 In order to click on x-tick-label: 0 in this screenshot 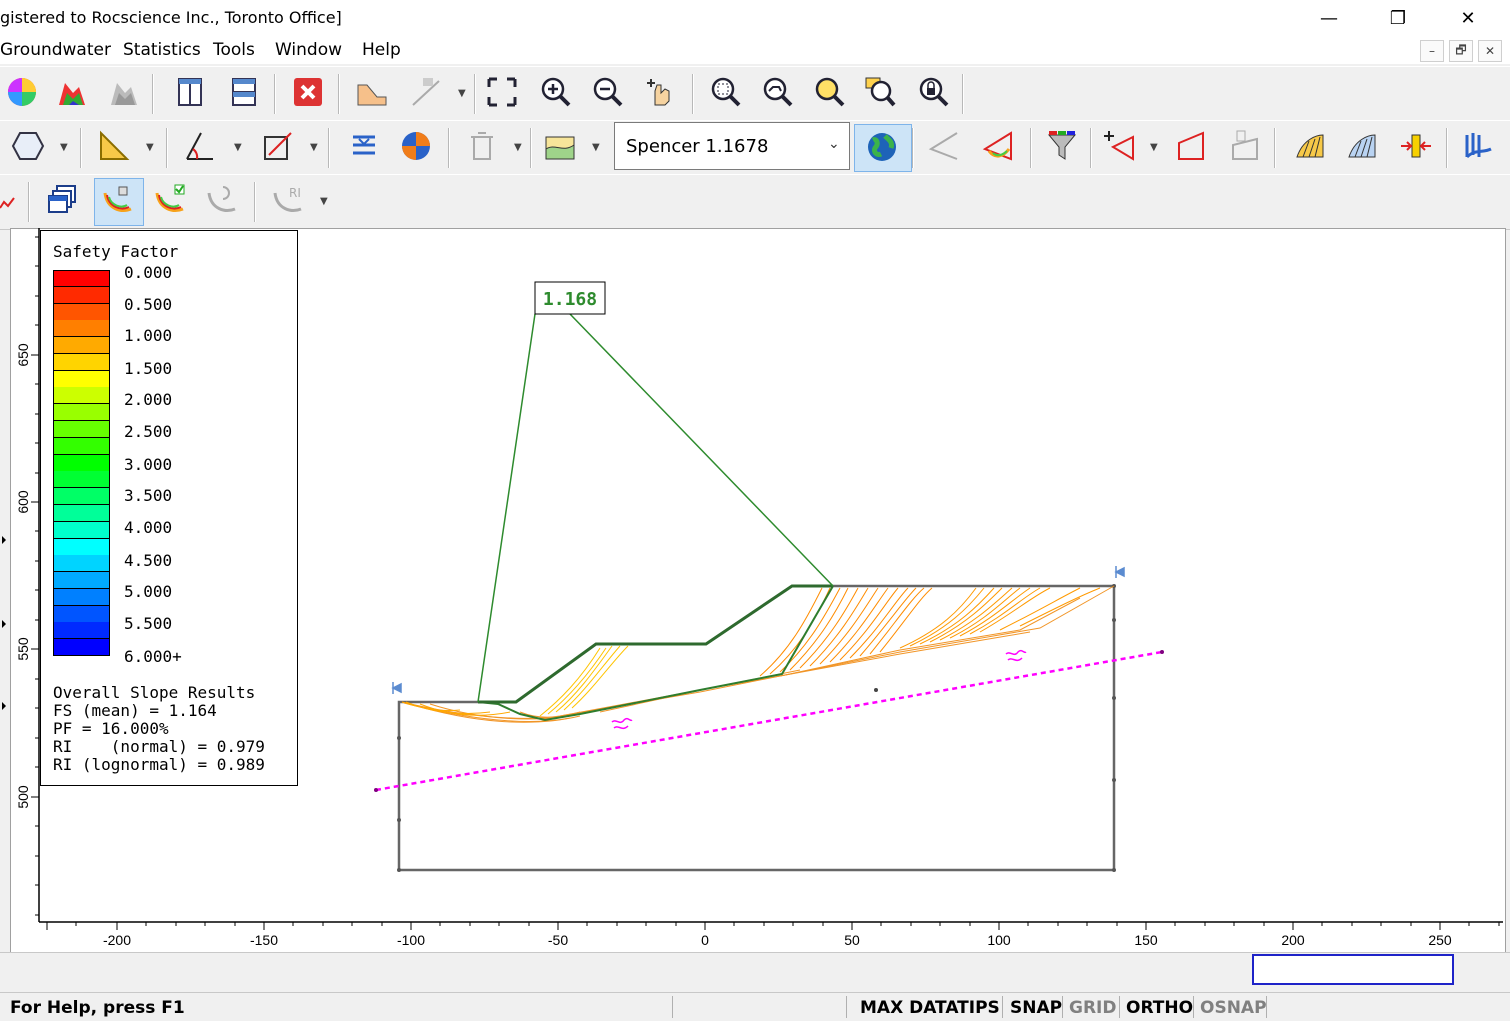, I will do `click(705, 940)`.